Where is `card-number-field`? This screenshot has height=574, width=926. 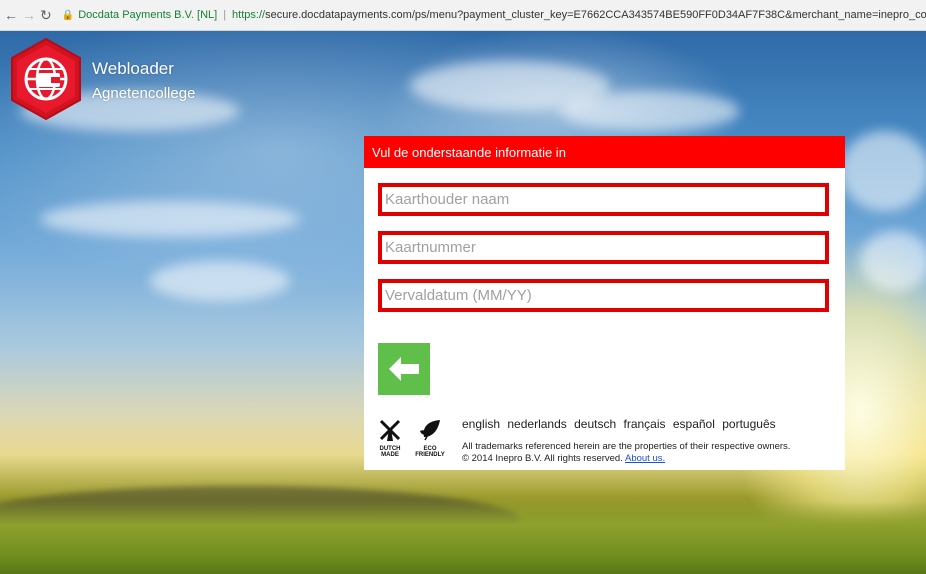
card-number-field is located at coordinates (603, 247).